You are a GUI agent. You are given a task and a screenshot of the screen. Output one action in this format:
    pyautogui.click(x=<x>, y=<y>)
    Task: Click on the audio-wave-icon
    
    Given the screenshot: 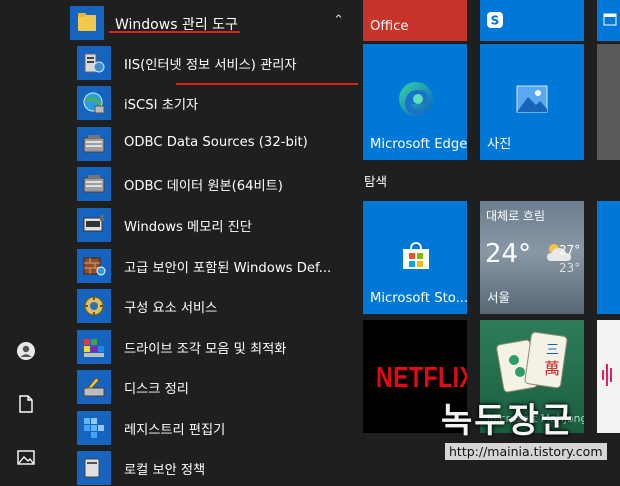 What is the action you would take?
    pyautogui.click(x=607, y=375)
    